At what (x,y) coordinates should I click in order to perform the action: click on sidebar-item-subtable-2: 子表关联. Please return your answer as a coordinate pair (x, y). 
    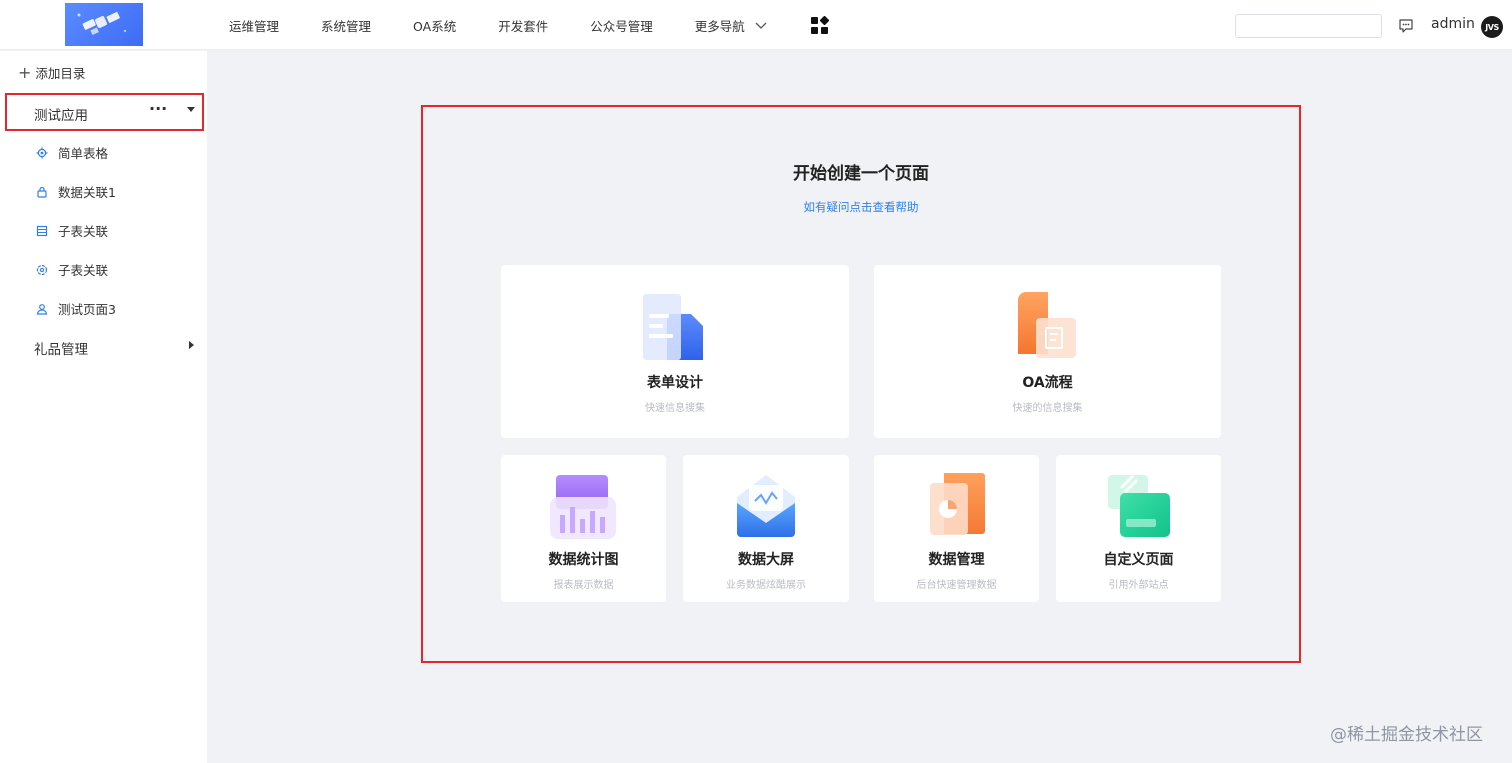
    Looking at the image, I should click on (72, 269).